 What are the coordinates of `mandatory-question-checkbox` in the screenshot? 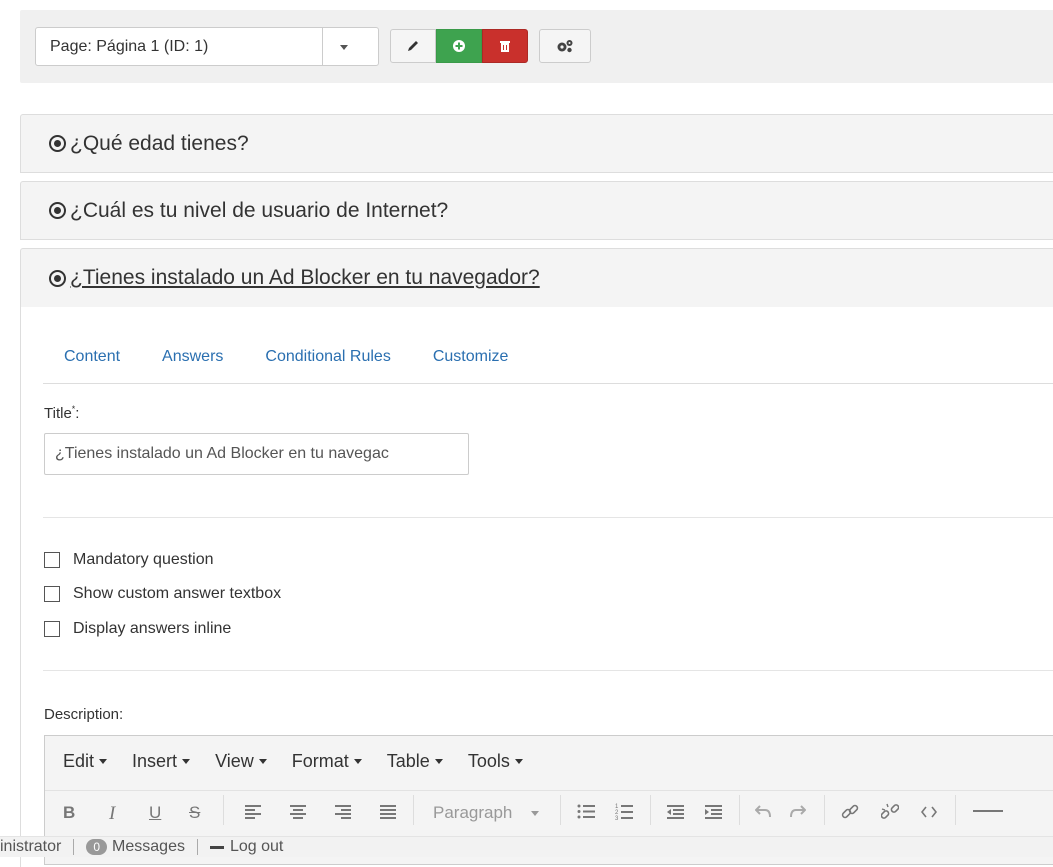 It's located at (52, 560).